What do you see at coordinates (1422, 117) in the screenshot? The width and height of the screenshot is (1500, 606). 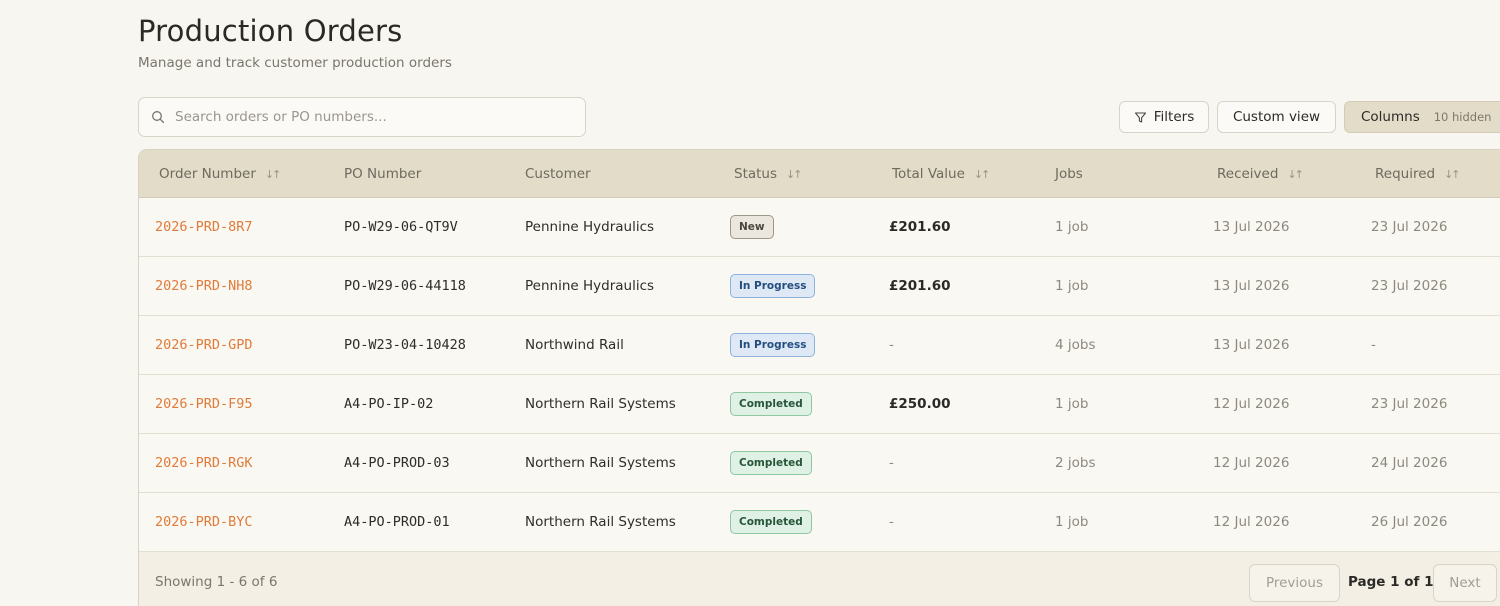 I see `columns-button: Columns 10 hidden` at bounding box center [1422, 117].